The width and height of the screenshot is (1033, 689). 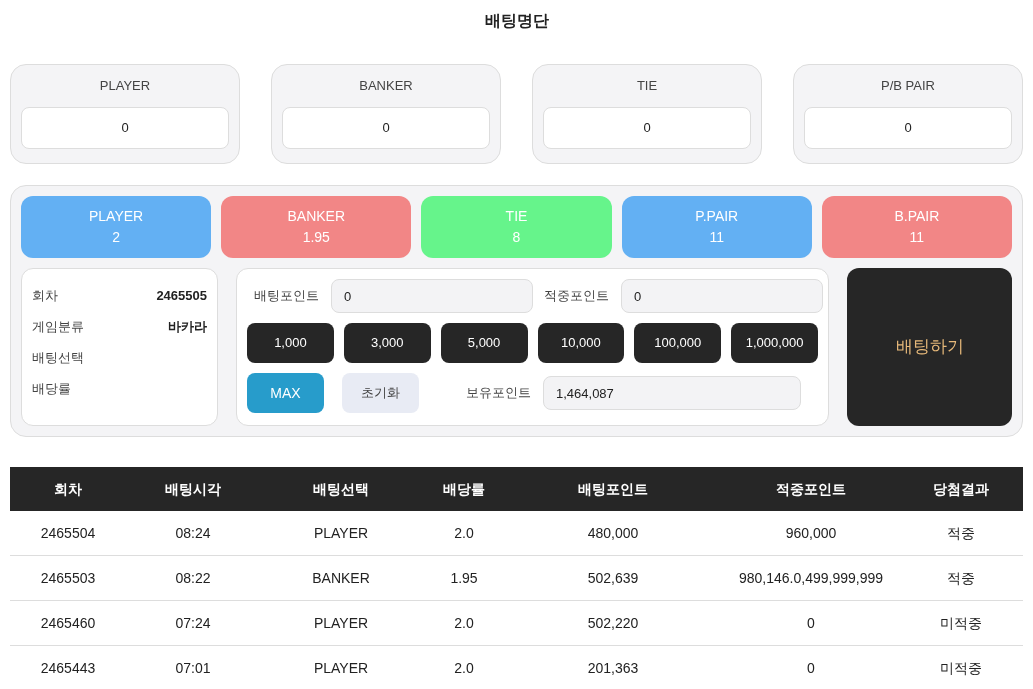 I want to click on column-header: 배팅포인트, so click(x=613, y=489).